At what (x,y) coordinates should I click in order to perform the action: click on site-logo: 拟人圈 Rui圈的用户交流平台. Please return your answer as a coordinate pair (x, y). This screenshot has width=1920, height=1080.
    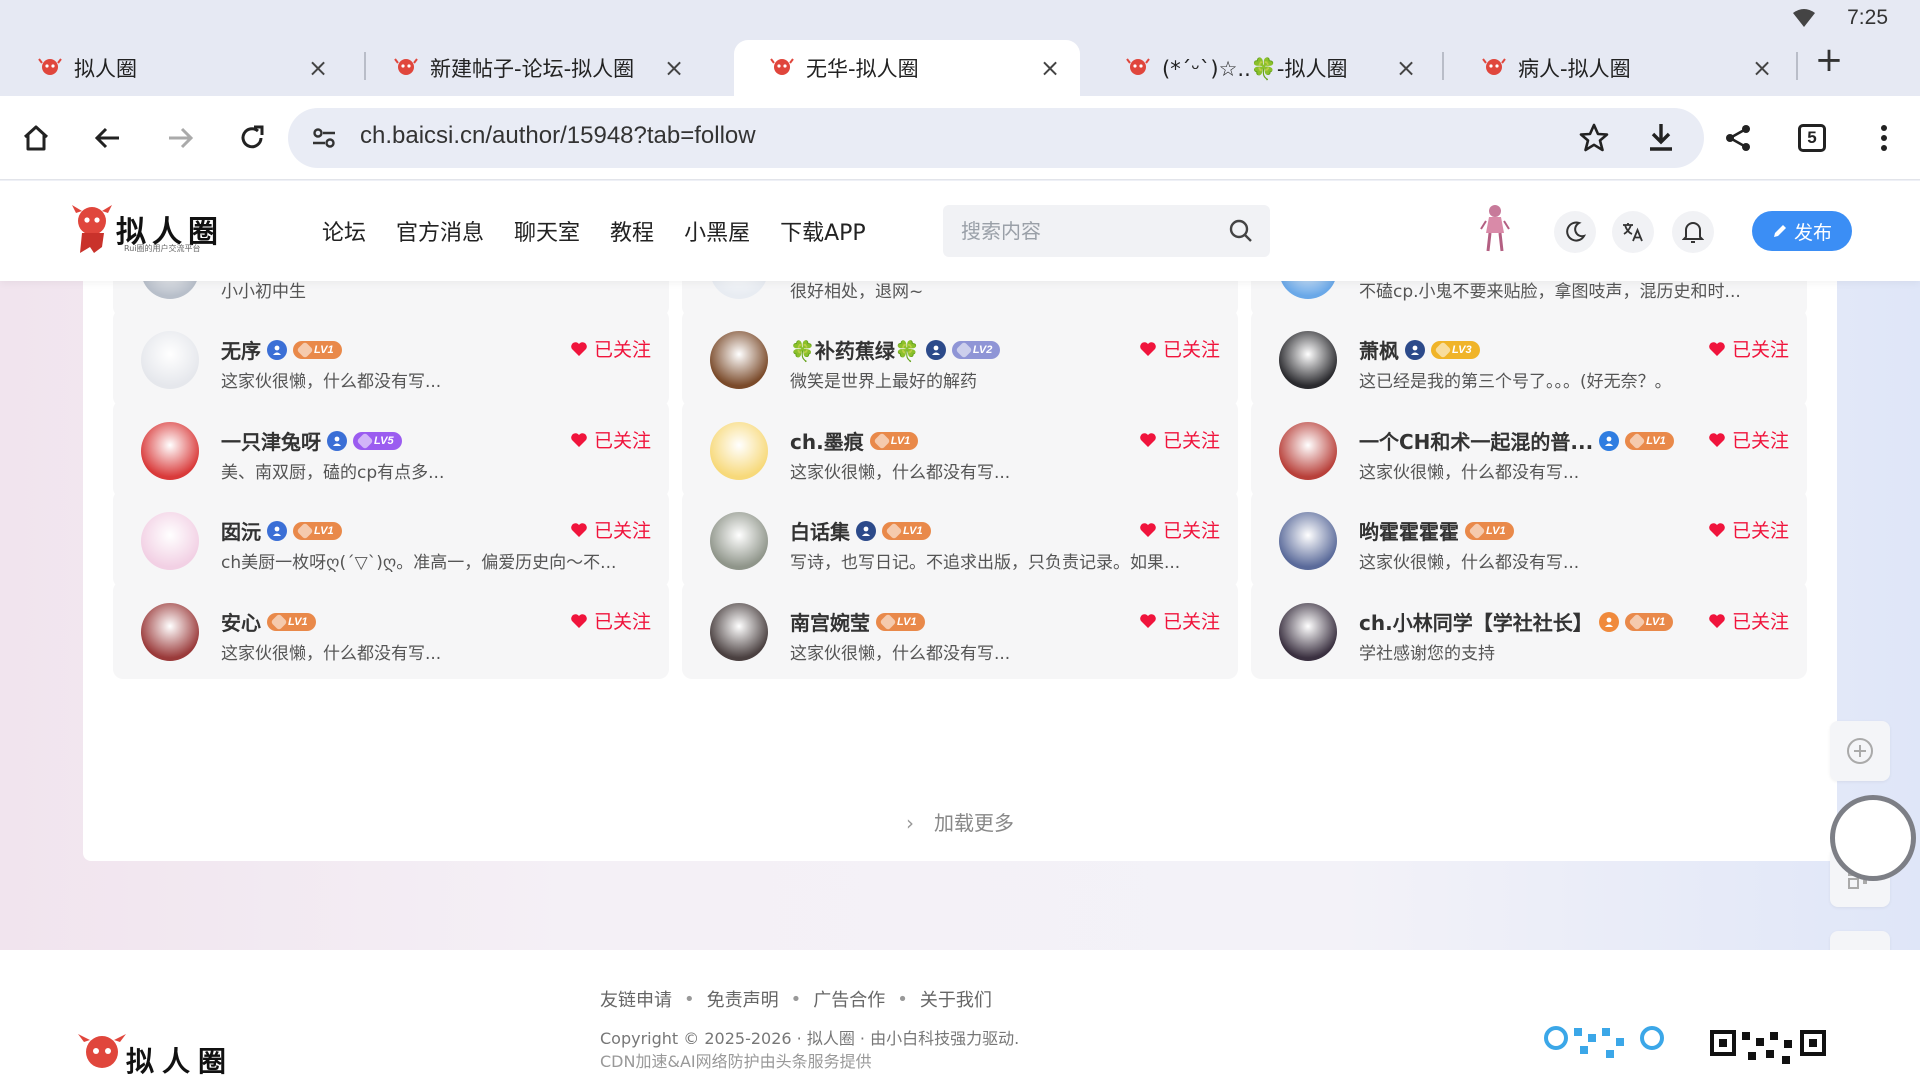
    Looking at the image, I should click on (150, 231).